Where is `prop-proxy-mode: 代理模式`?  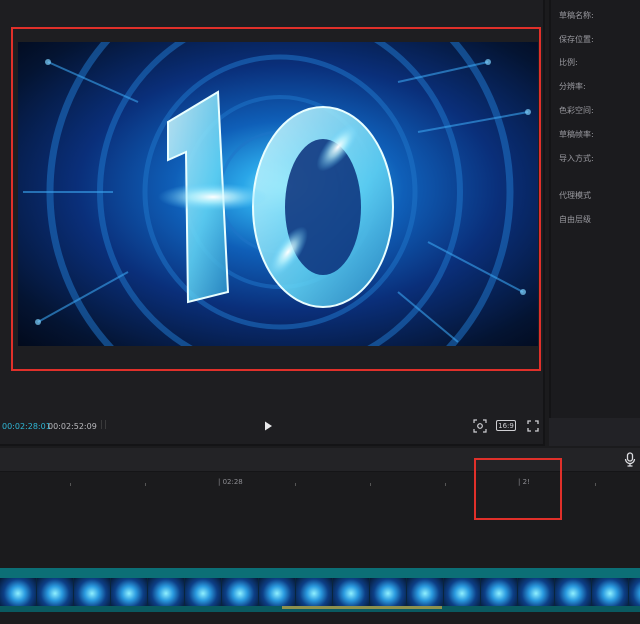 prop-proxy-mode: 代理模式 is located at coordinates (575, 195).